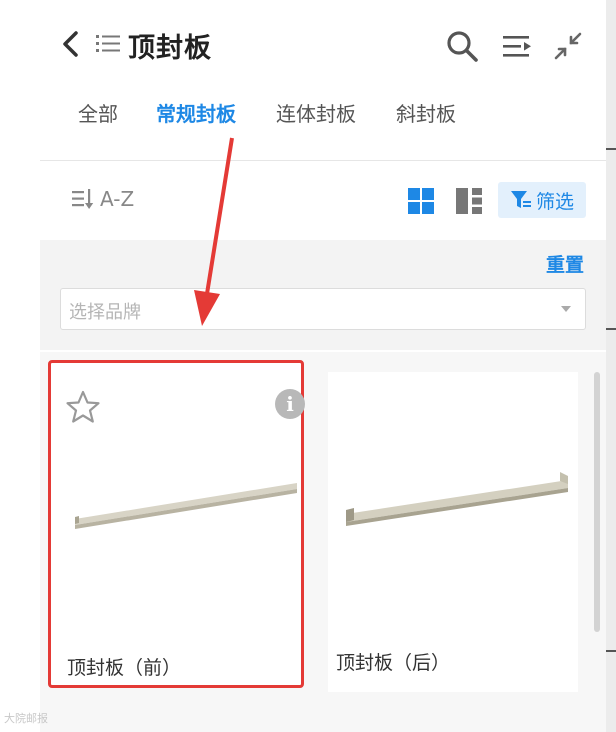  What do you see at coordinates (290, 404) in the screenshot?
I see `info-icon: i` at bounding box center [290, 404].